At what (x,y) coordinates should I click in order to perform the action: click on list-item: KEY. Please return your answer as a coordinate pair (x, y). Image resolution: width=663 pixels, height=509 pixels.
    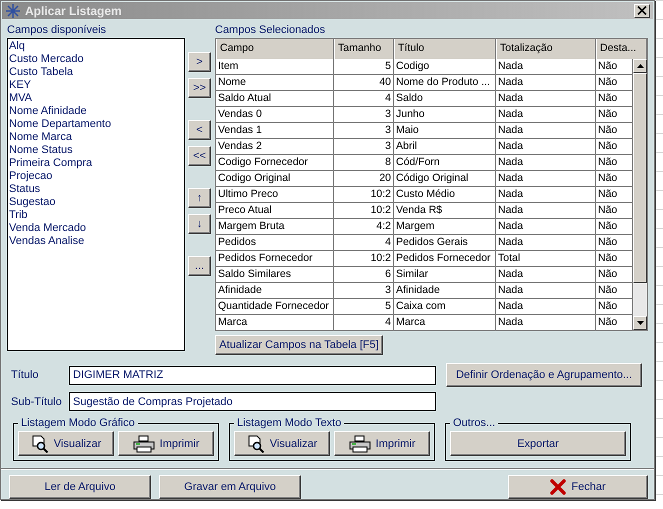
    Looking at the image, I should click on (96, 85).